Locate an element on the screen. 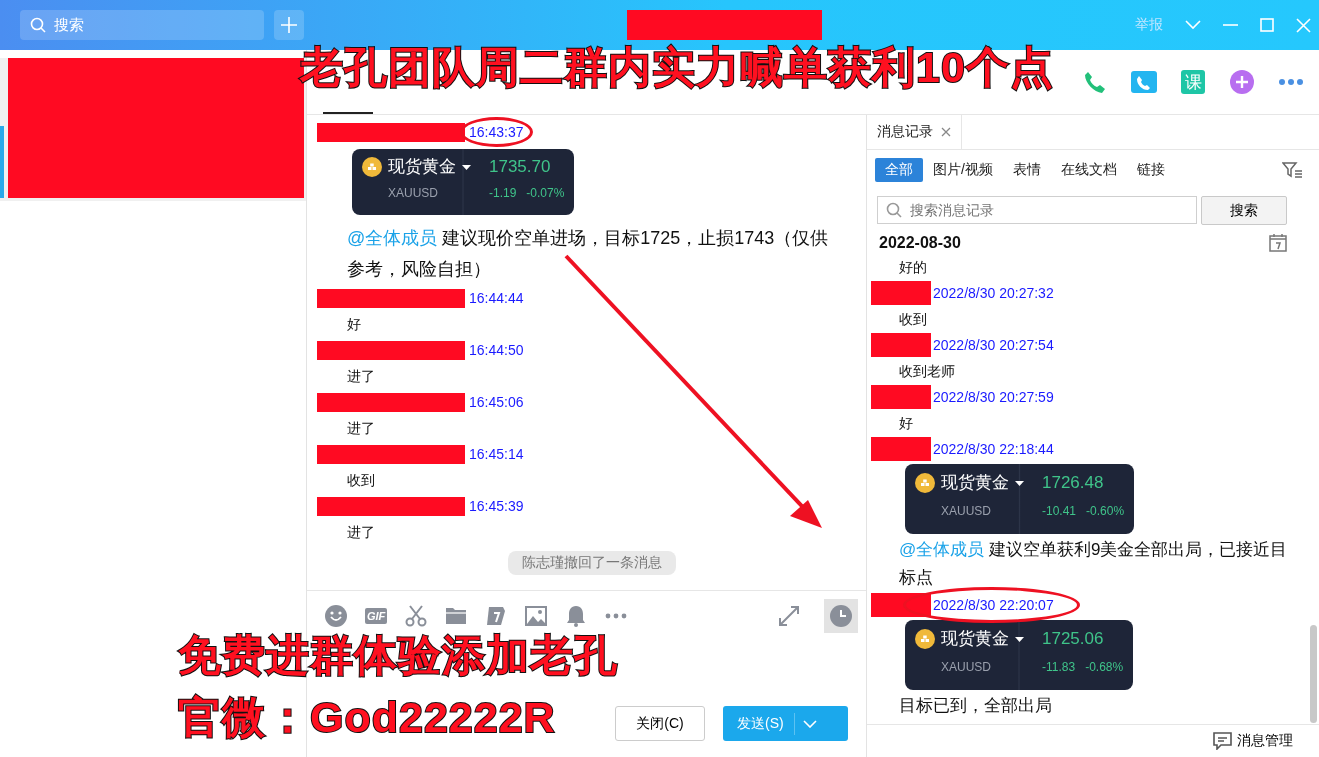 This screenshot has width=1319, height=757. expand-icon is located at coordinates (789, 616).